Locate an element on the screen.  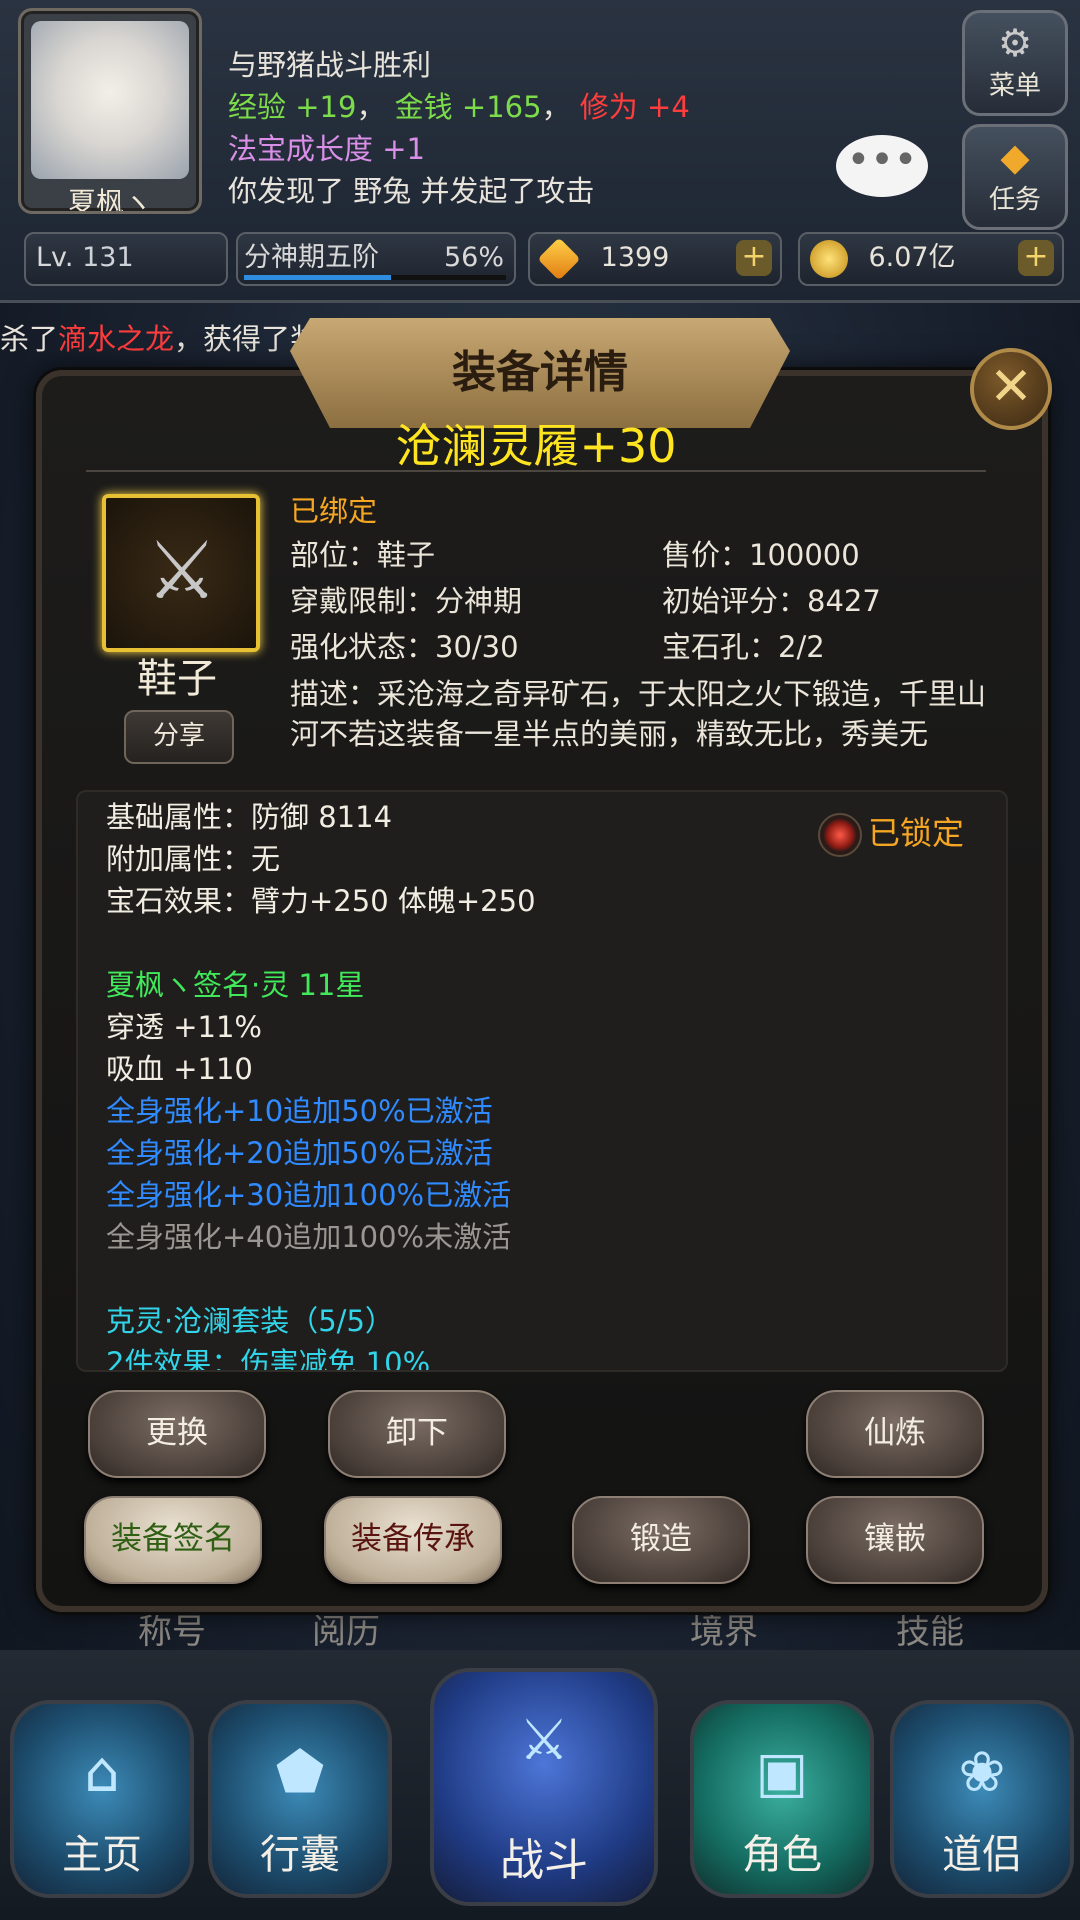
realm-progress-fill is located at coordinates (317, 277).